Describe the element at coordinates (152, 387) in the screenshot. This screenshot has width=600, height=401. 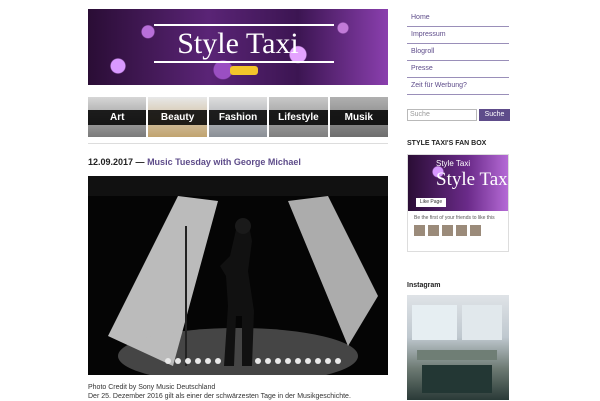
I see `photo-credit-text: Photo Credit by Sony Music Deutschland` at that location.